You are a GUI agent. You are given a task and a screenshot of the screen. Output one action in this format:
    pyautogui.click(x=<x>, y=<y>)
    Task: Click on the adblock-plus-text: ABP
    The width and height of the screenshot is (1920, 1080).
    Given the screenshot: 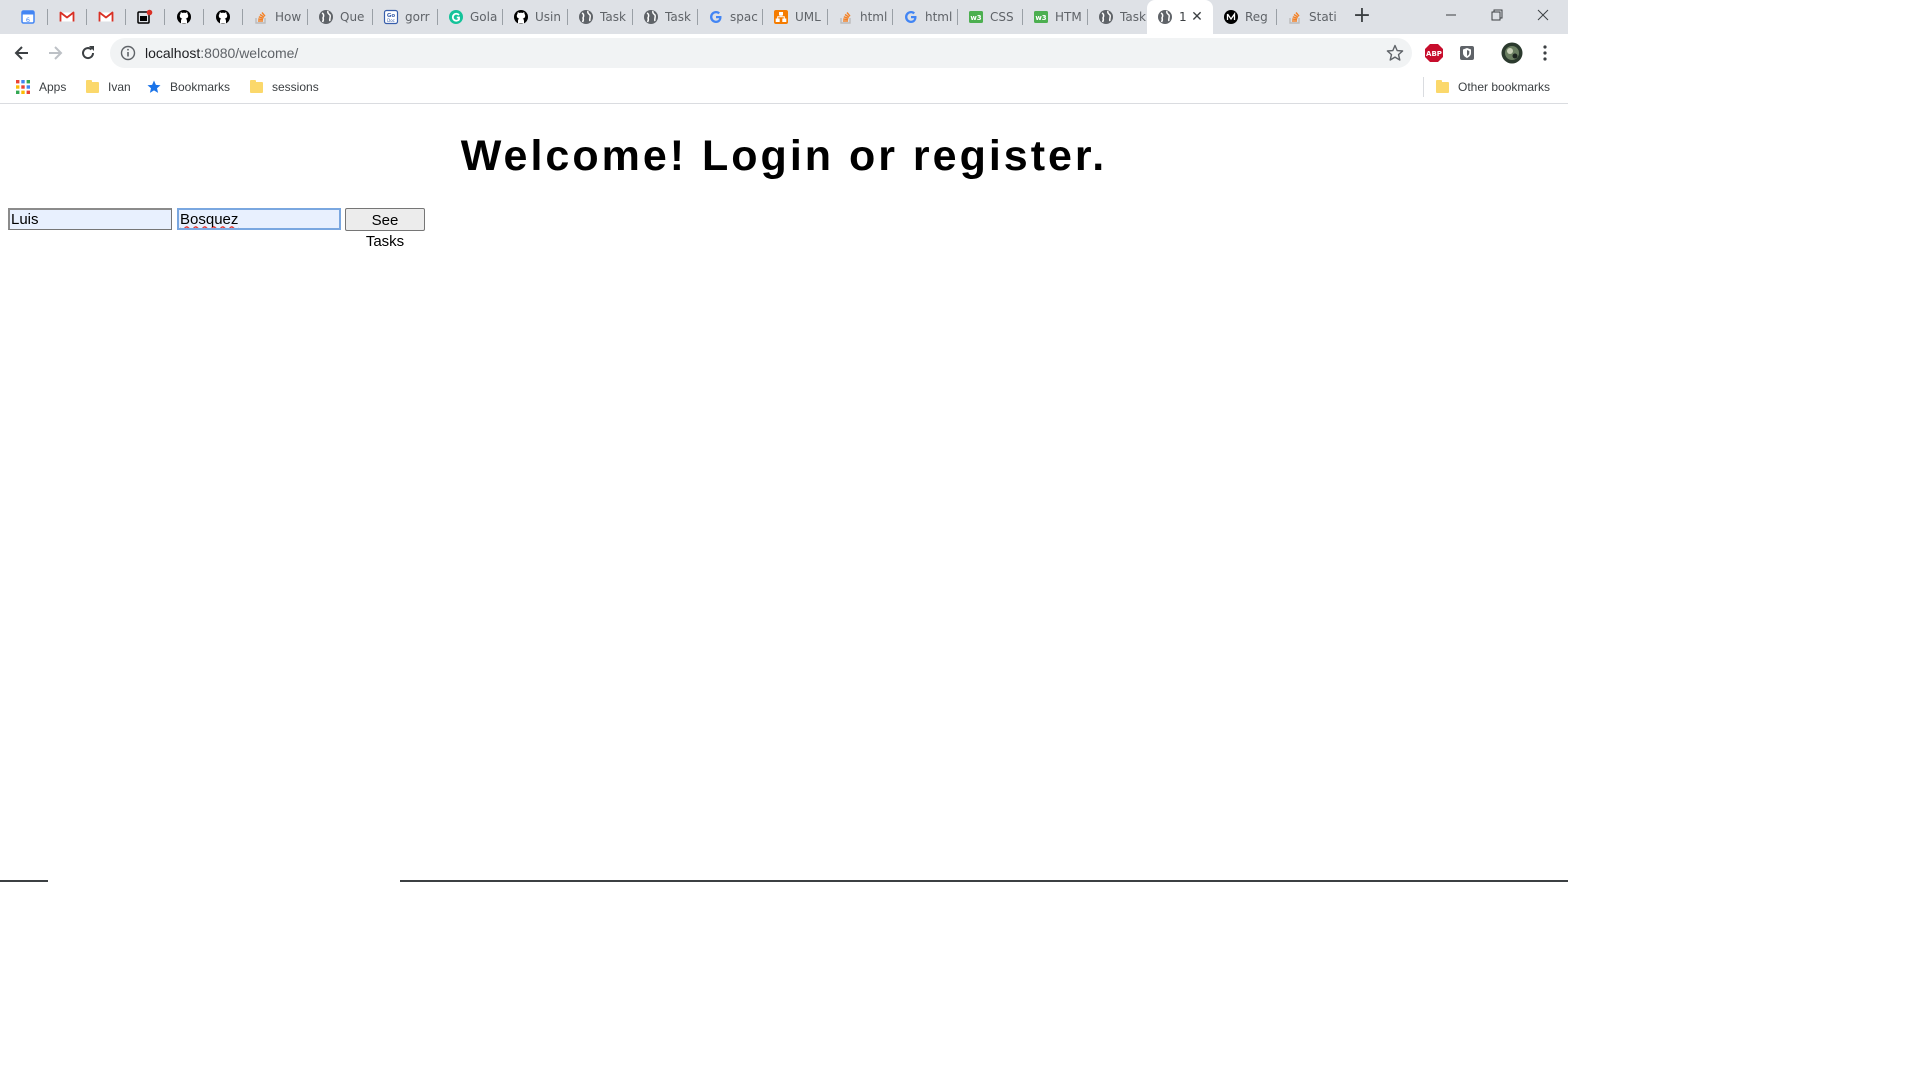 What is the action you would take?
    pyautogui.click(x=1434, y=54)
    